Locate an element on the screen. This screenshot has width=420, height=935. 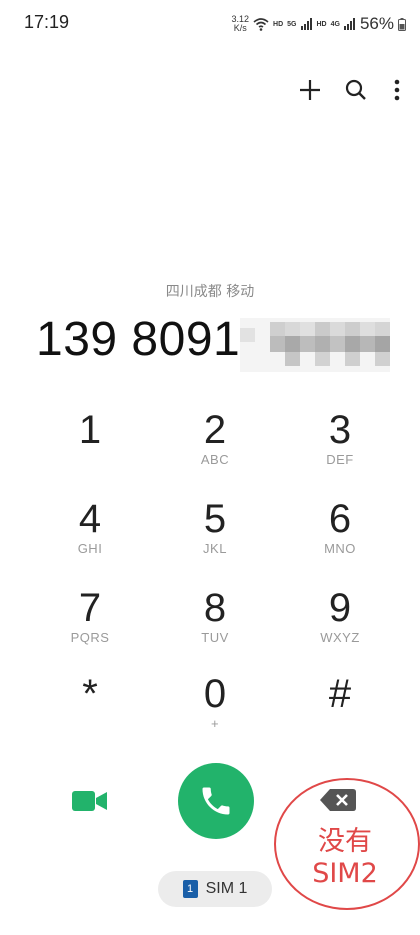
key-4: 4 GHI is located at coordinates (90, 537).